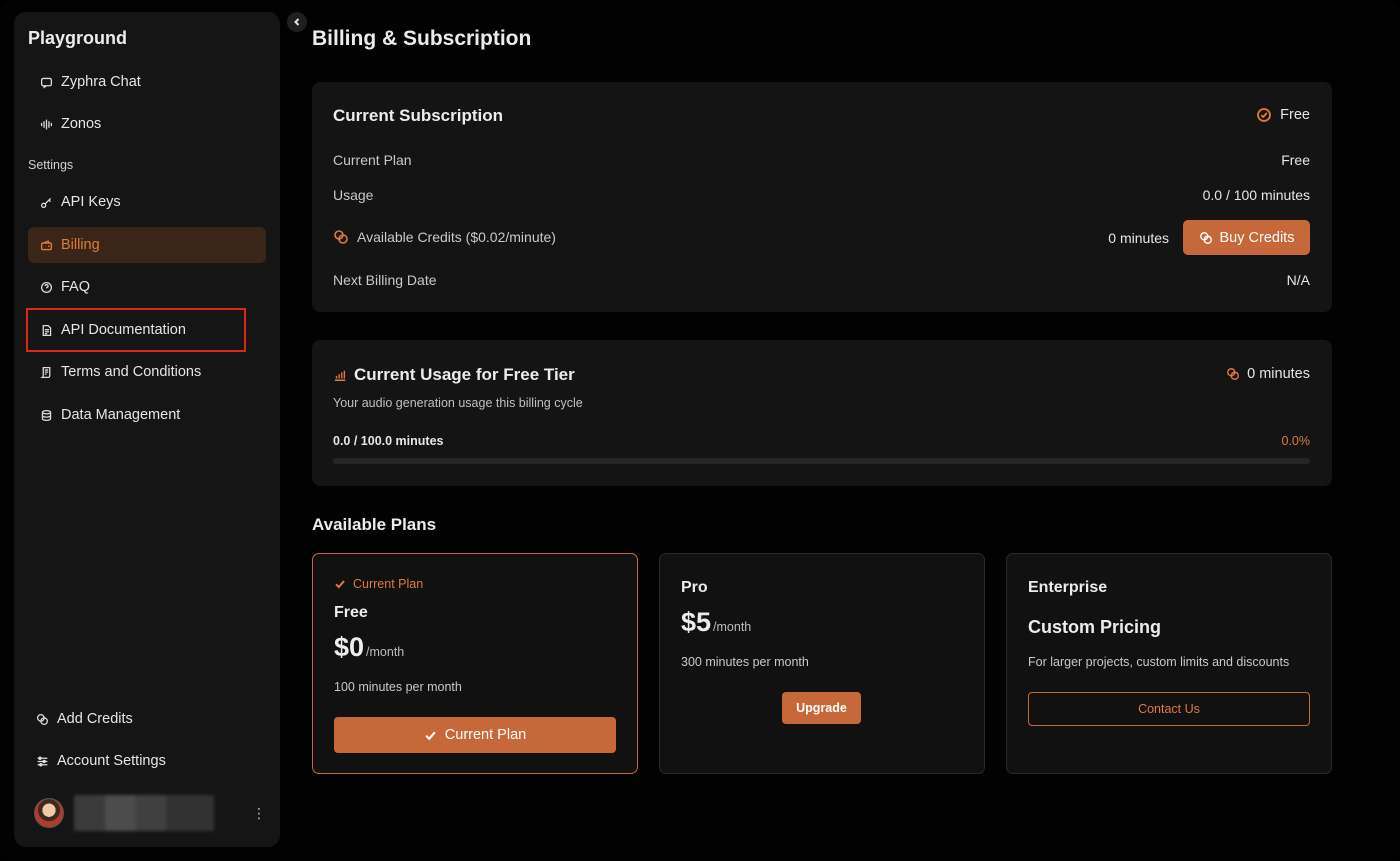 The height and width of the screenshot is (861, 1400). I want to click on sidebar-item-billing: Billing, so click(147, 245).